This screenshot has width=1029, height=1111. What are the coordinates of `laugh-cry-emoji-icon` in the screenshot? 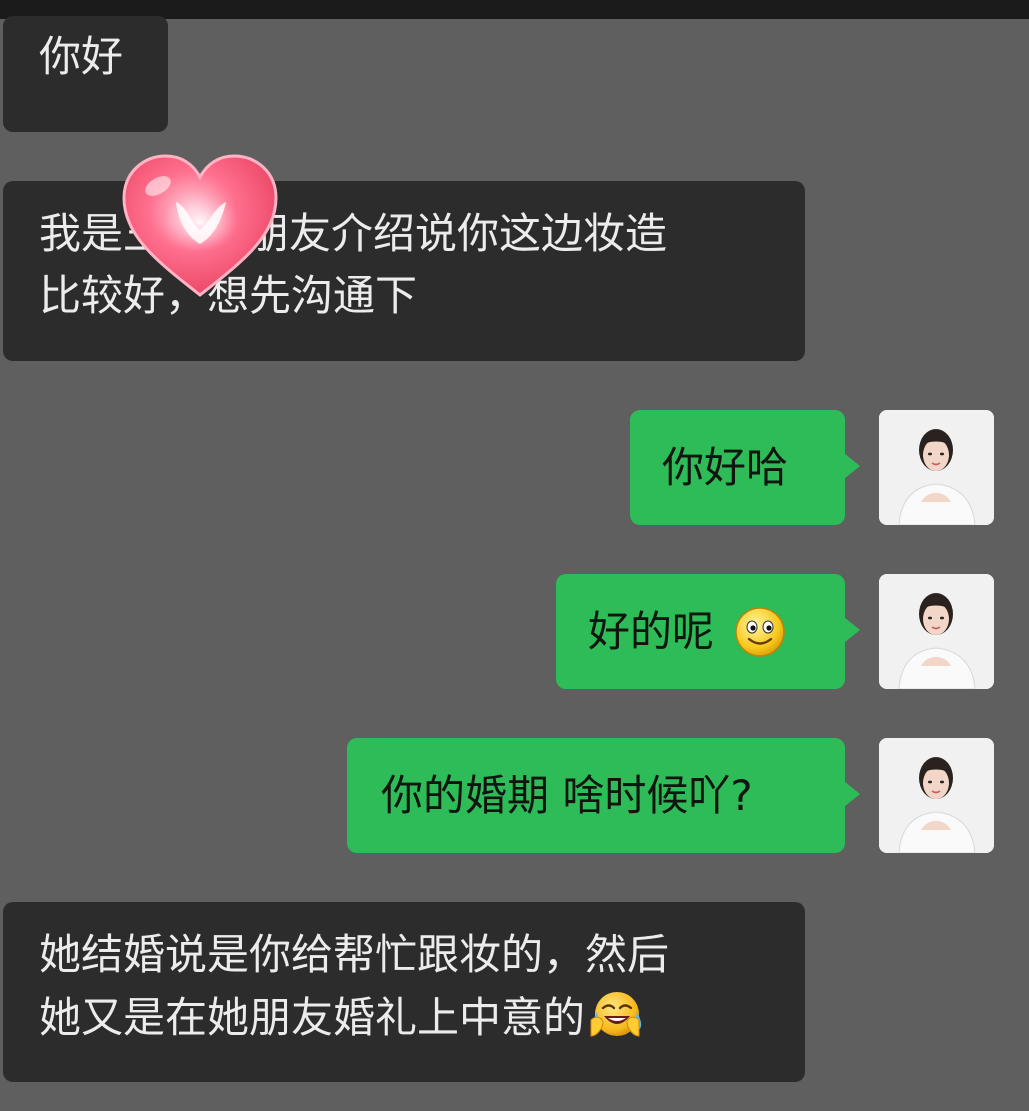 It's located at (616, 1014).